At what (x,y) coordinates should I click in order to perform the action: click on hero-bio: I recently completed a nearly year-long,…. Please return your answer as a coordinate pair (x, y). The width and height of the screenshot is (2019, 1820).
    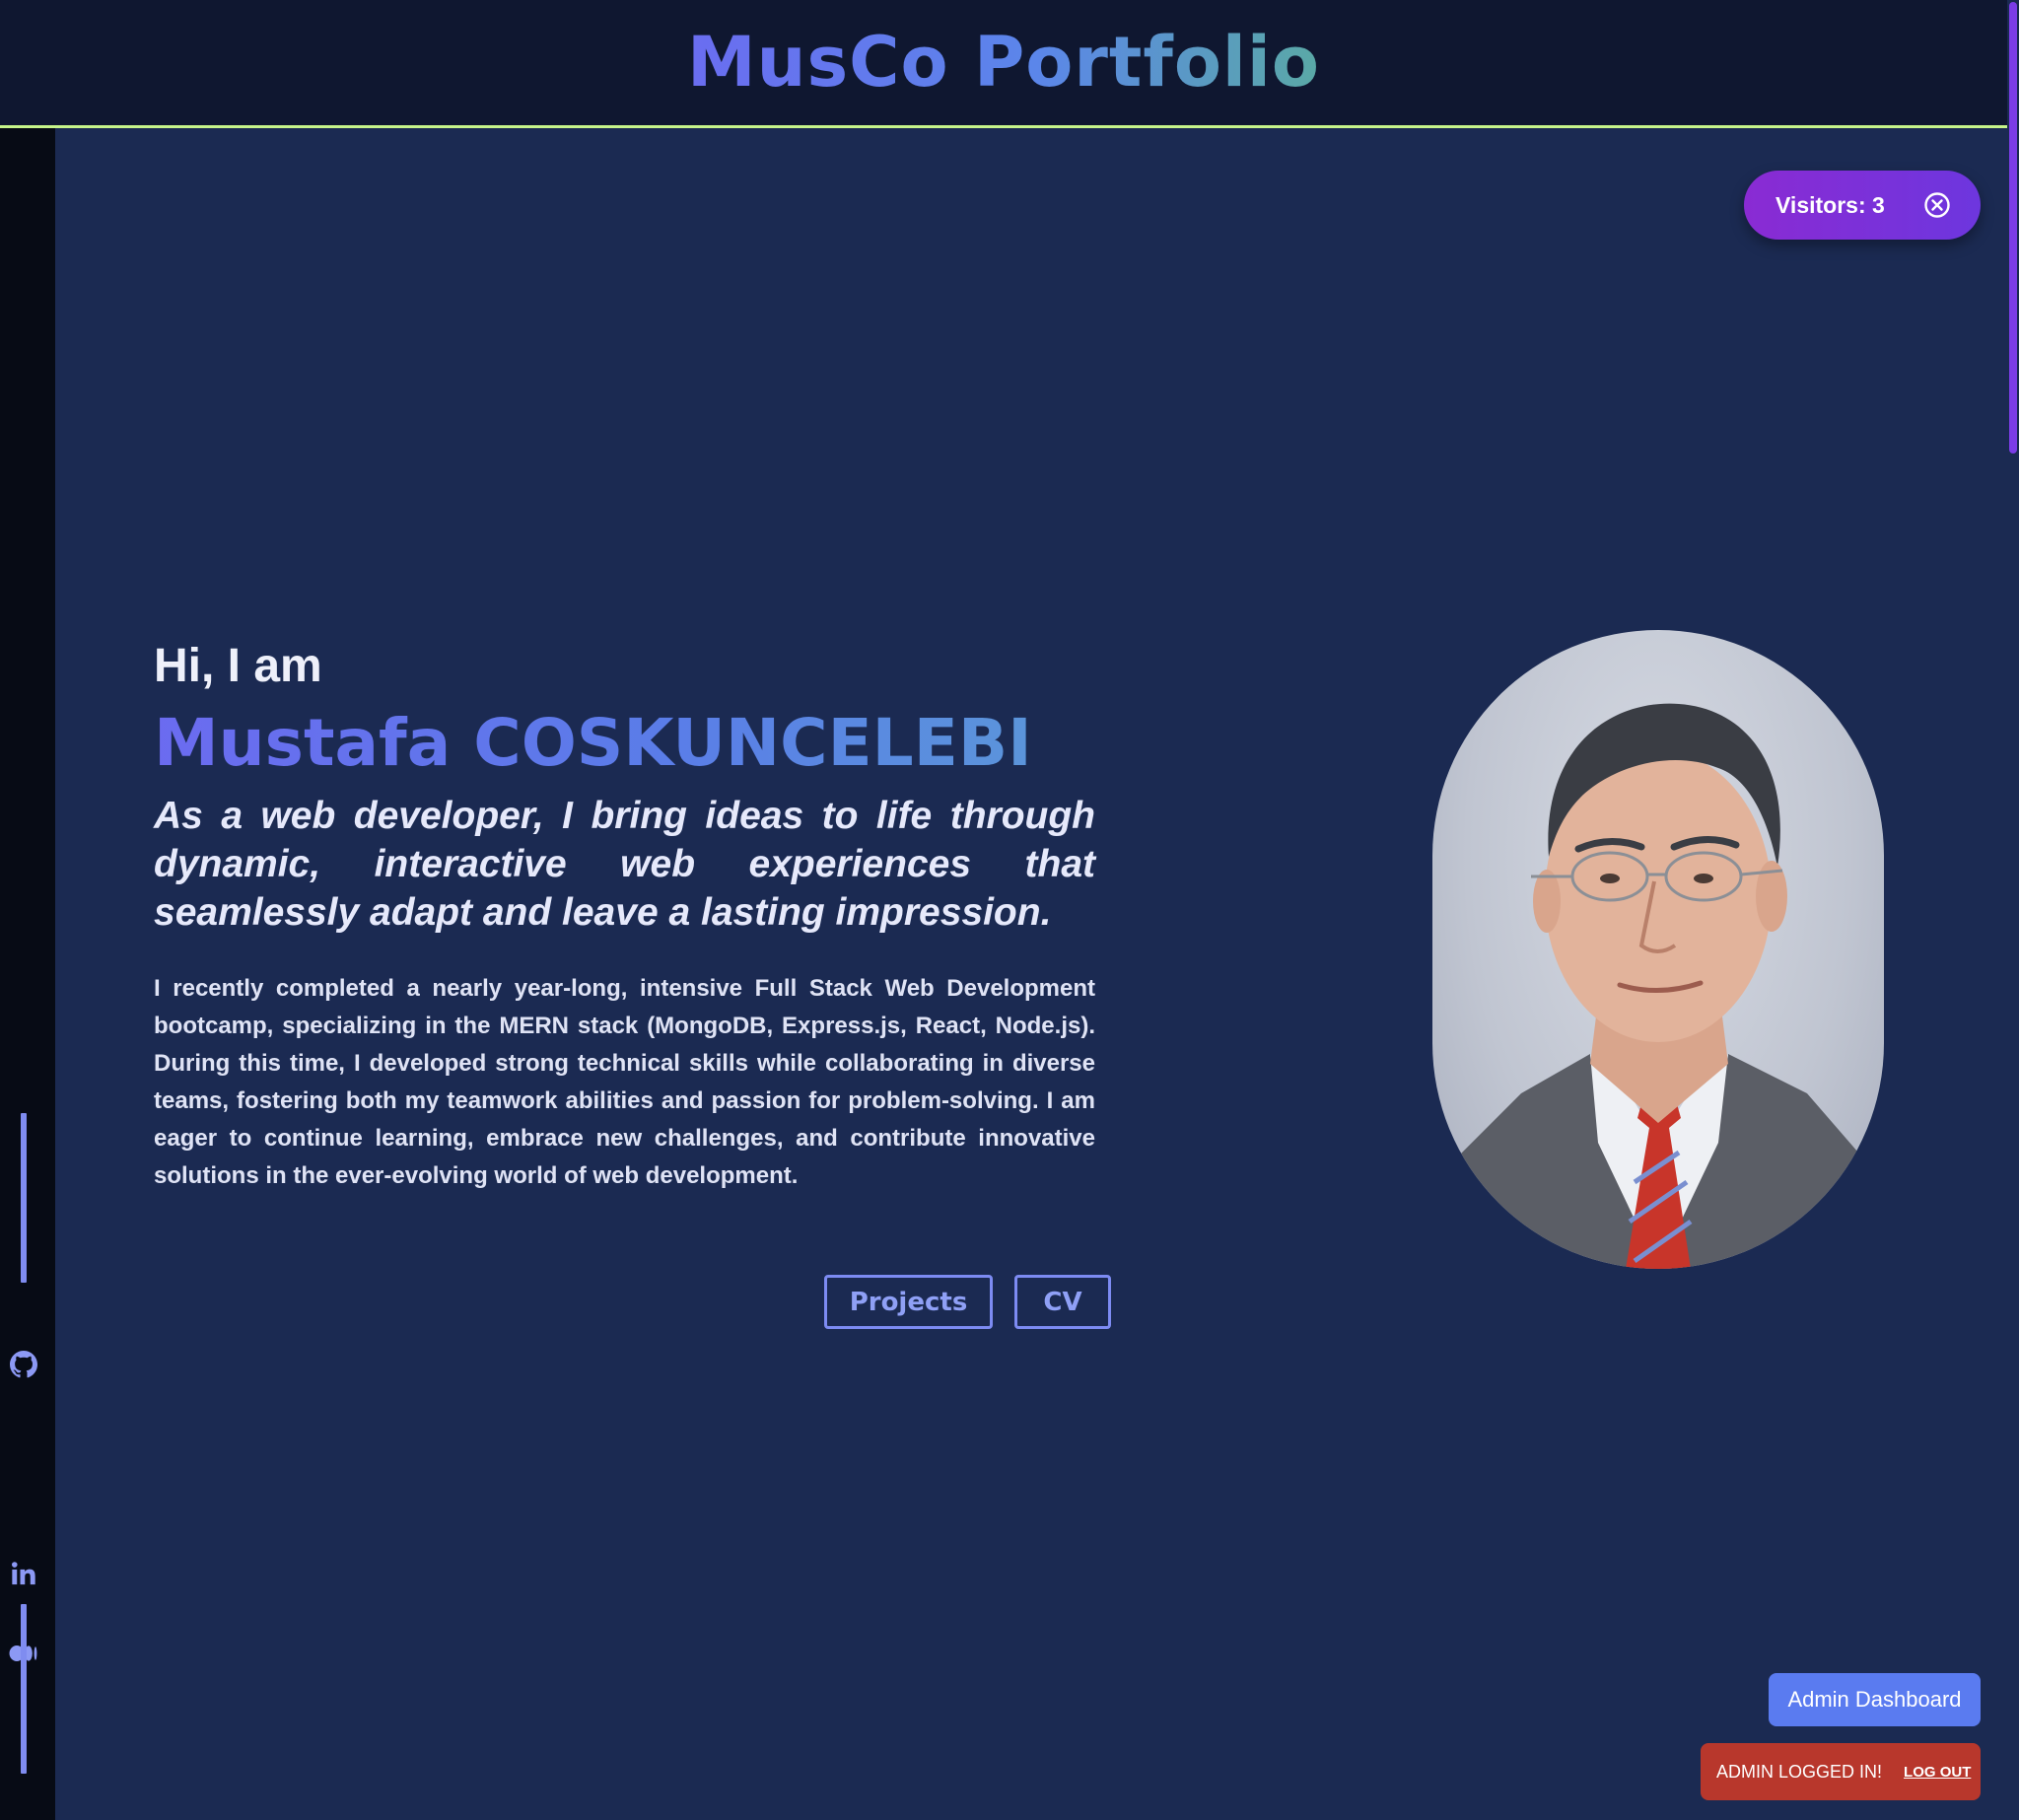
    Looking at the image, I should click on (624, 1082).